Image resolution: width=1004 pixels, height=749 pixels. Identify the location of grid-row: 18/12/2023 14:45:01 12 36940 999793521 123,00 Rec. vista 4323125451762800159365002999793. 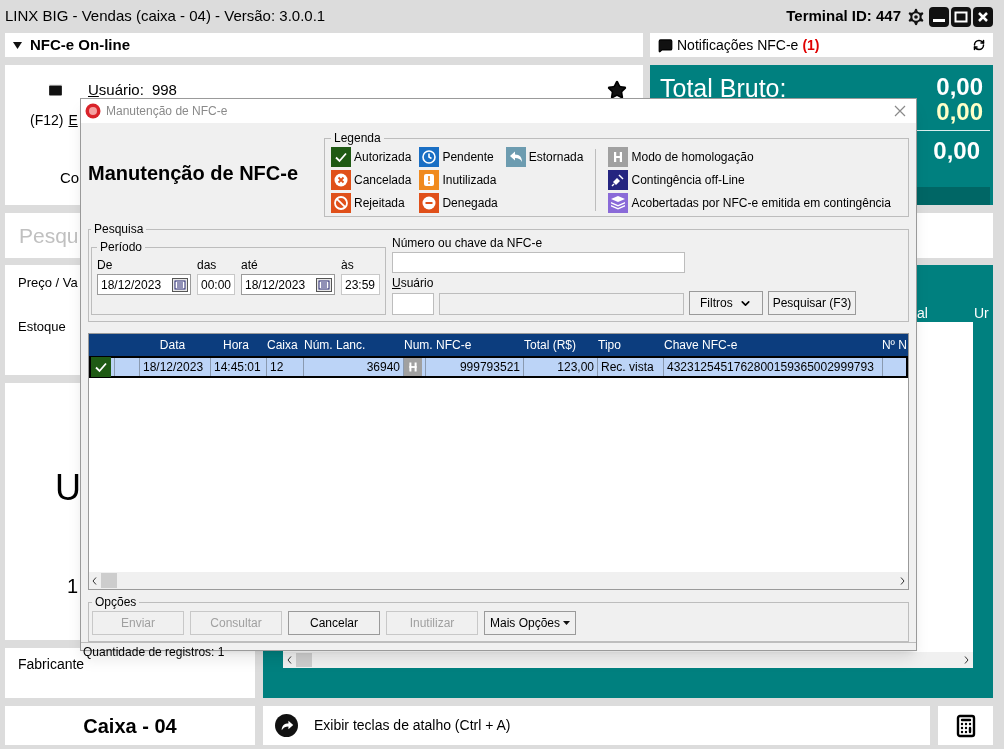
(498, 367).